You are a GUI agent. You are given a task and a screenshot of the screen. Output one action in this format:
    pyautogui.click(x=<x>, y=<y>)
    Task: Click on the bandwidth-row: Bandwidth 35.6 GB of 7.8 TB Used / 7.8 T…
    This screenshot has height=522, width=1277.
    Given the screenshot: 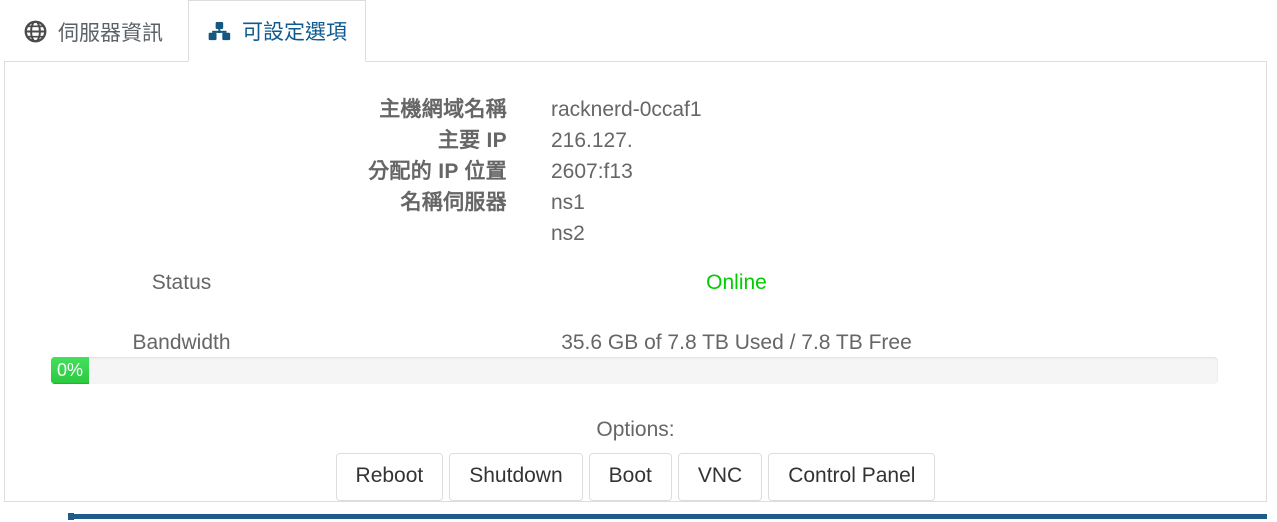 What is the action you would take?
    pyautogui.click(x=635, y=343)
    